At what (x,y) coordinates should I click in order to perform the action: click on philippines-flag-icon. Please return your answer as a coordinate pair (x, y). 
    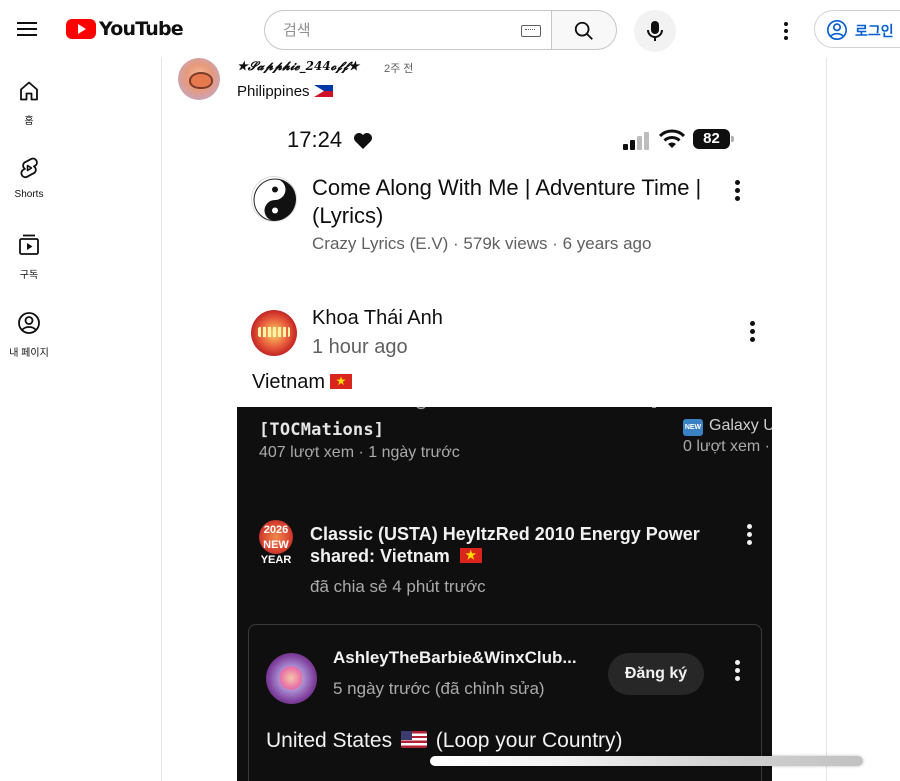
    Looking at the image, I should click on (323, 91).